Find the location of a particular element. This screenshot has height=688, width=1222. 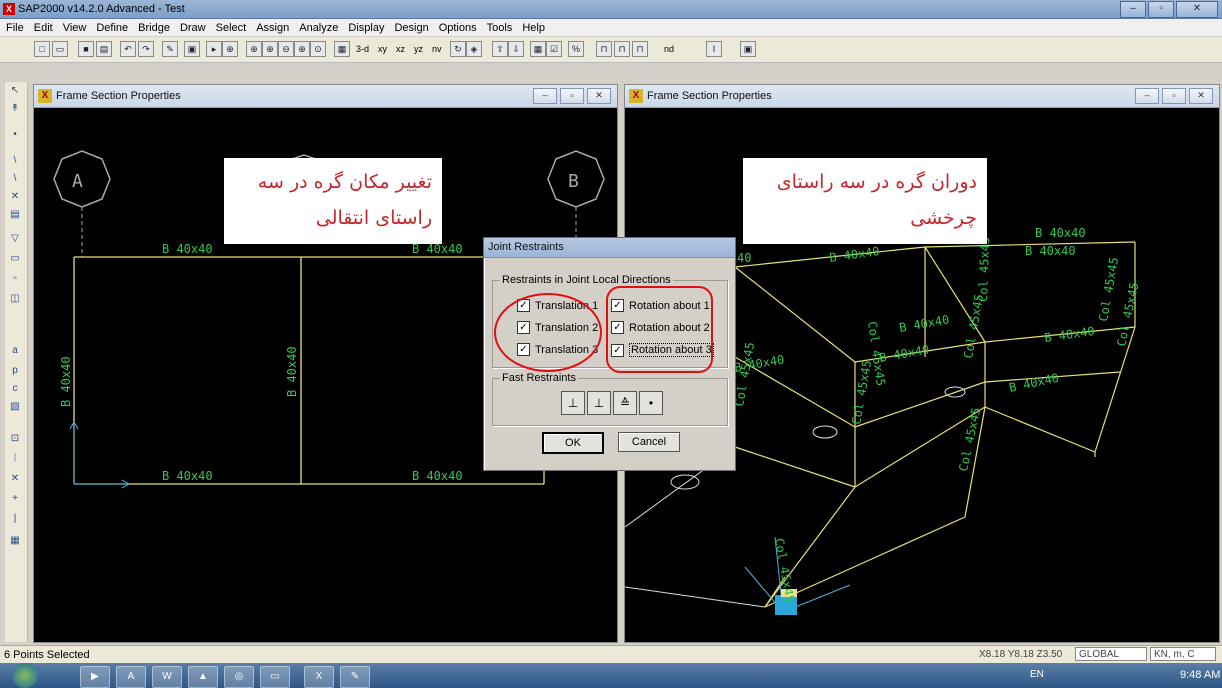

window-view-icon: ▦ is located at coordinates (342, 49).